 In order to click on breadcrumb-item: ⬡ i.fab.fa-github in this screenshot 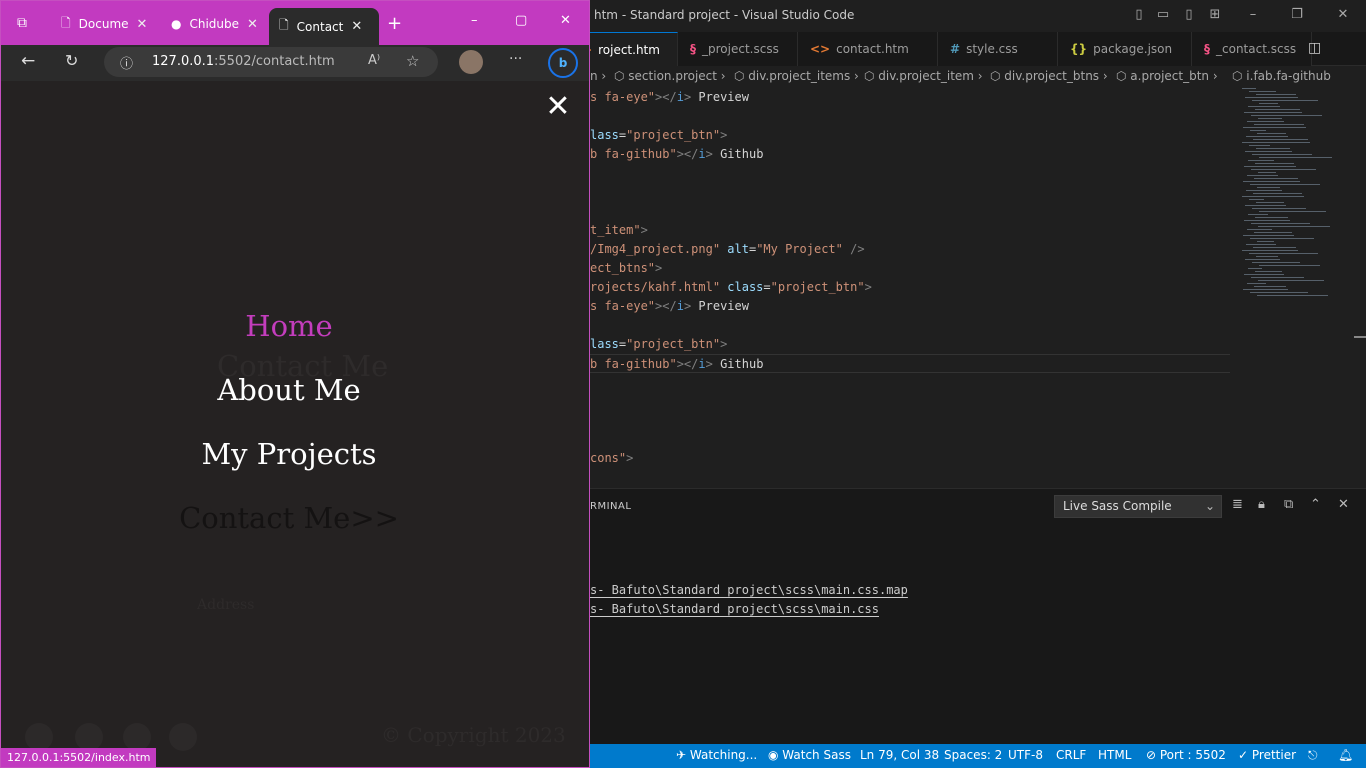, I will do `click(1281, 76)`.